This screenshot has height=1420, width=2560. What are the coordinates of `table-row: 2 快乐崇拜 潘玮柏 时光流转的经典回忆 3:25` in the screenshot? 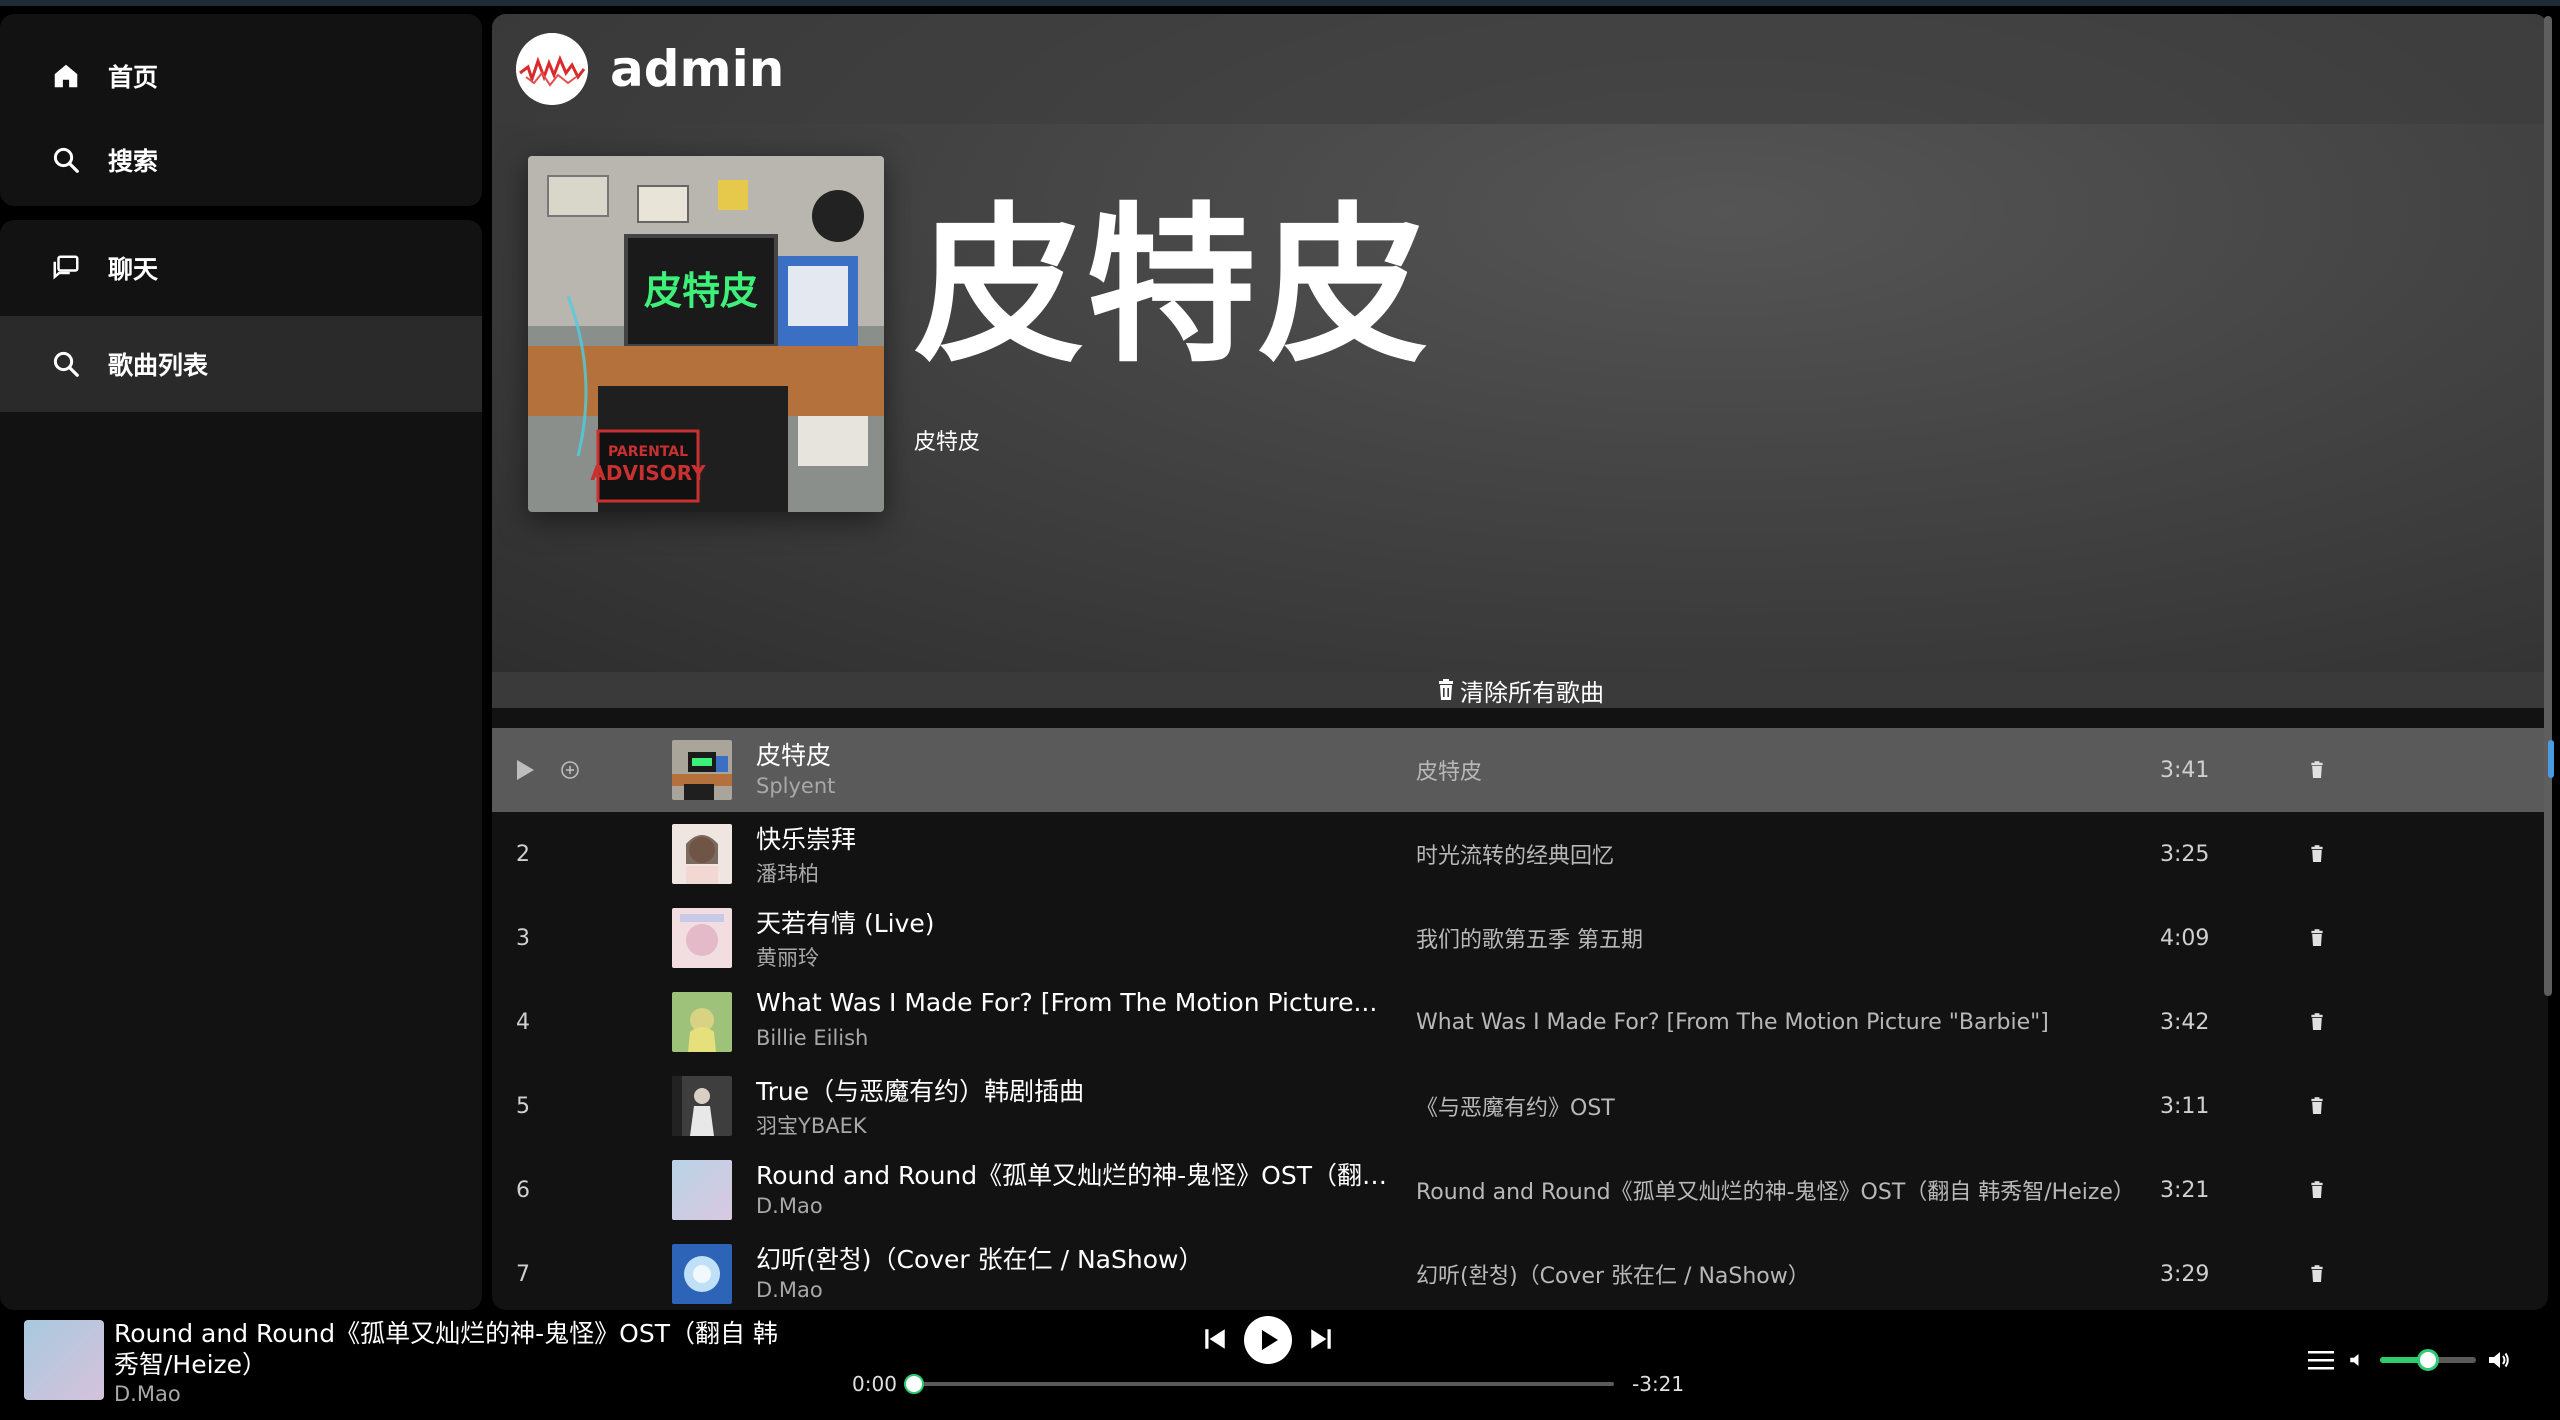 It's located at (1520, 854).